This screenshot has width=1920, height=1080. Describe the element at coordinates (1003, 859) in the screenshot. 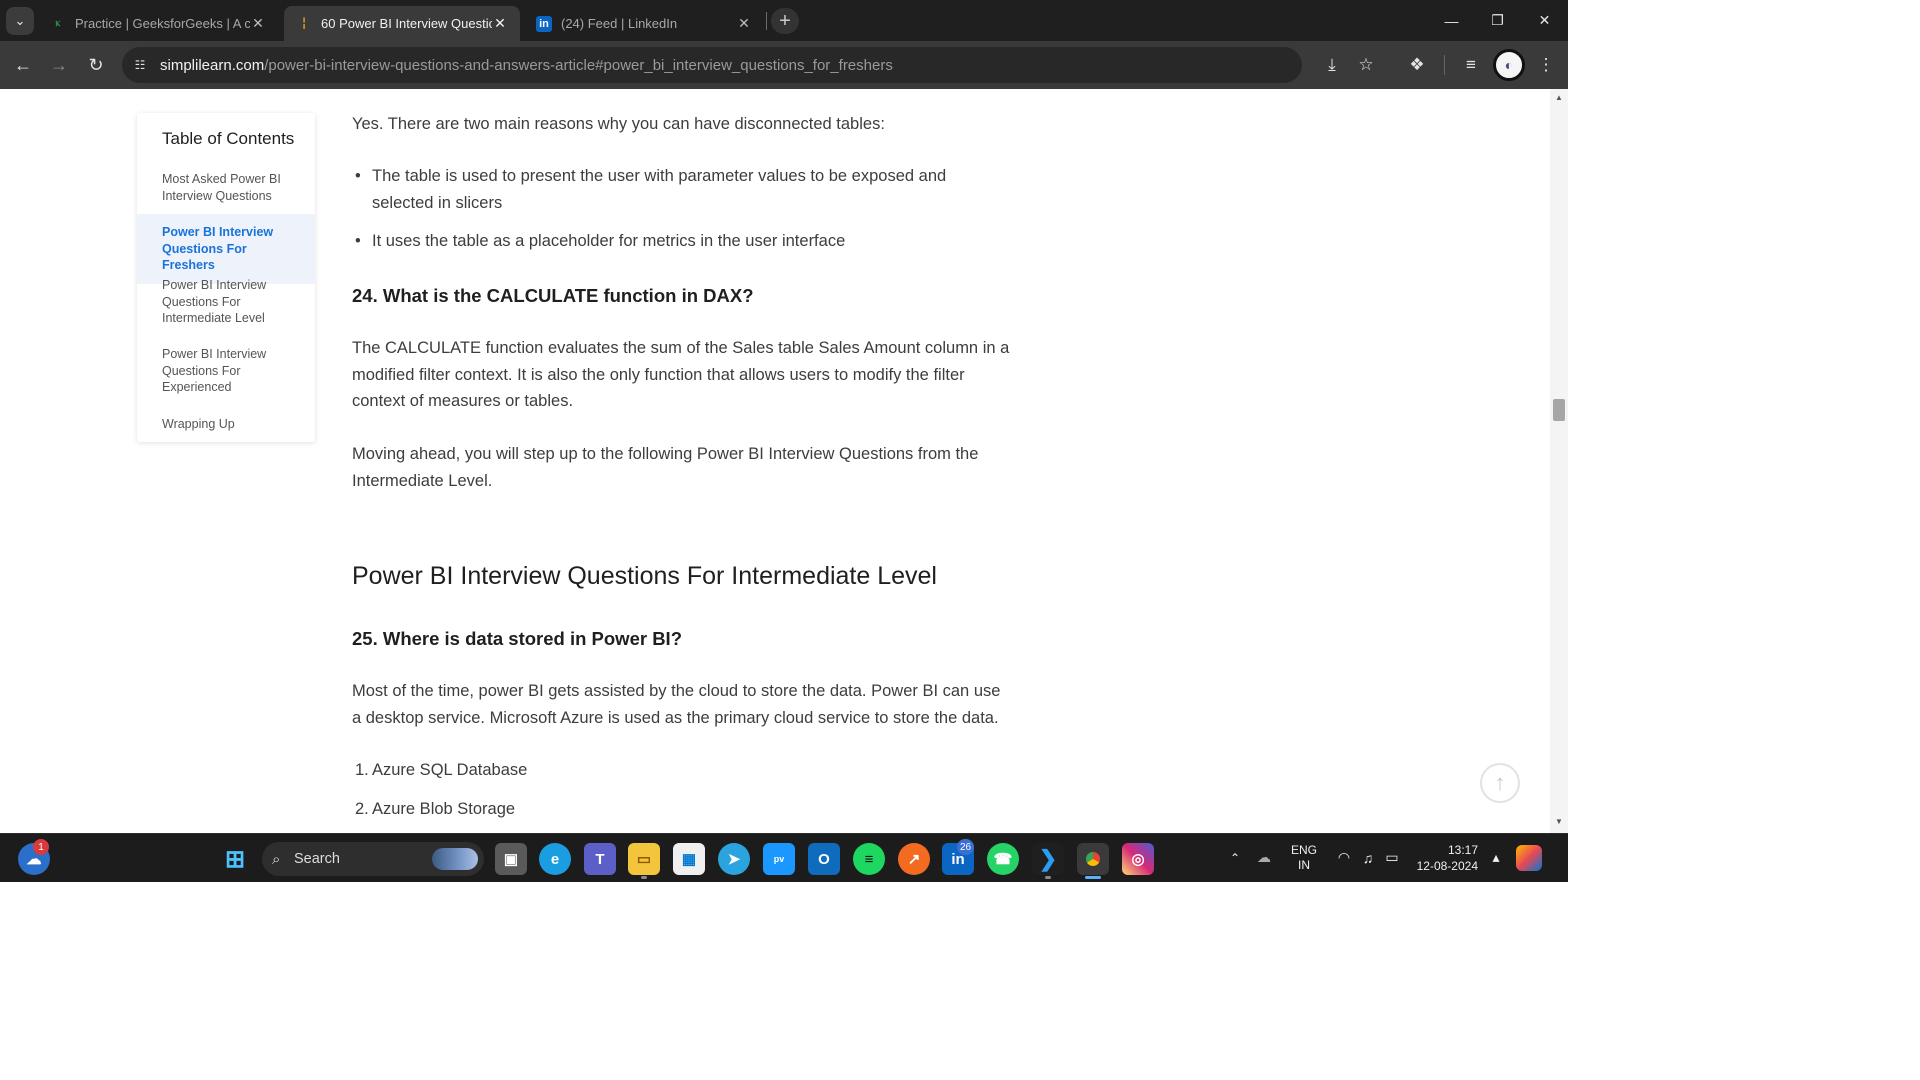

I see `whatsapp-icon: ☎` at that location.